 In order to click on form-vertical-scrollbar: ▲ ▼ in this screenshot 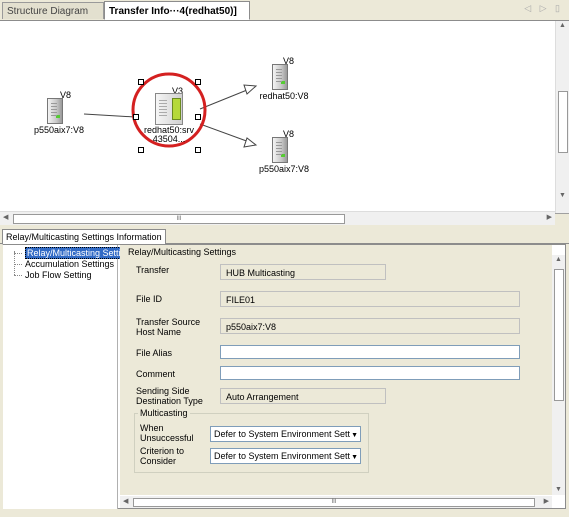, I will do `click(558, 375)`.